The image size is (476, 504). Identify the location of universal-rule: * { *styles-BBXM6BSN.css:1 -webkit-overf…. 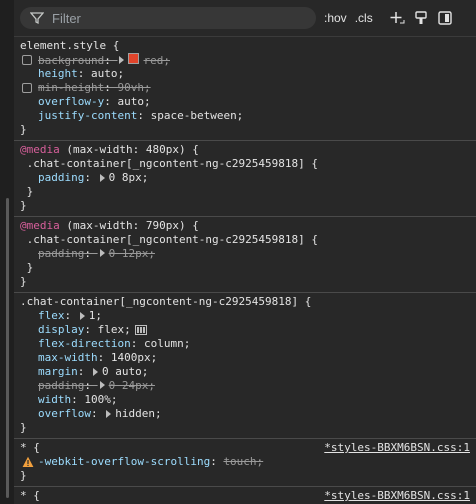
(245, 463).